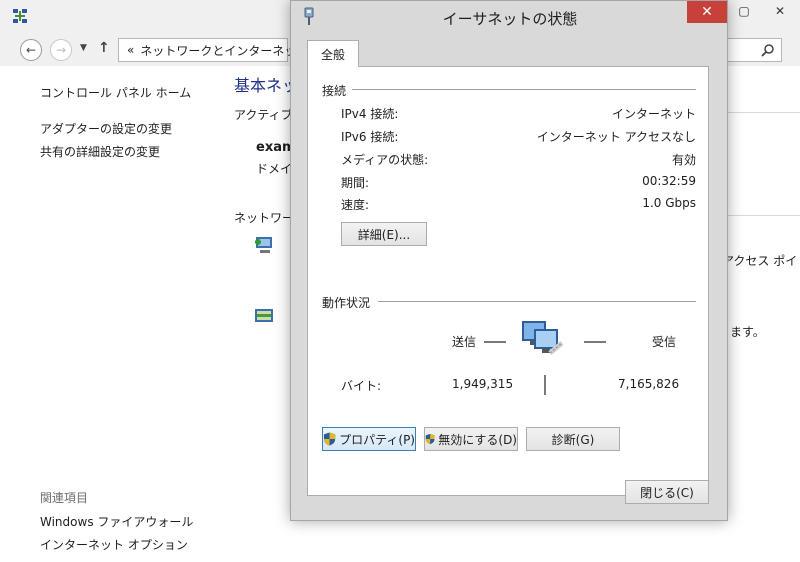 The height and width of the screenshot is (562, 800). I want to click on duration-value: 00:32:59, so click(669, 181).